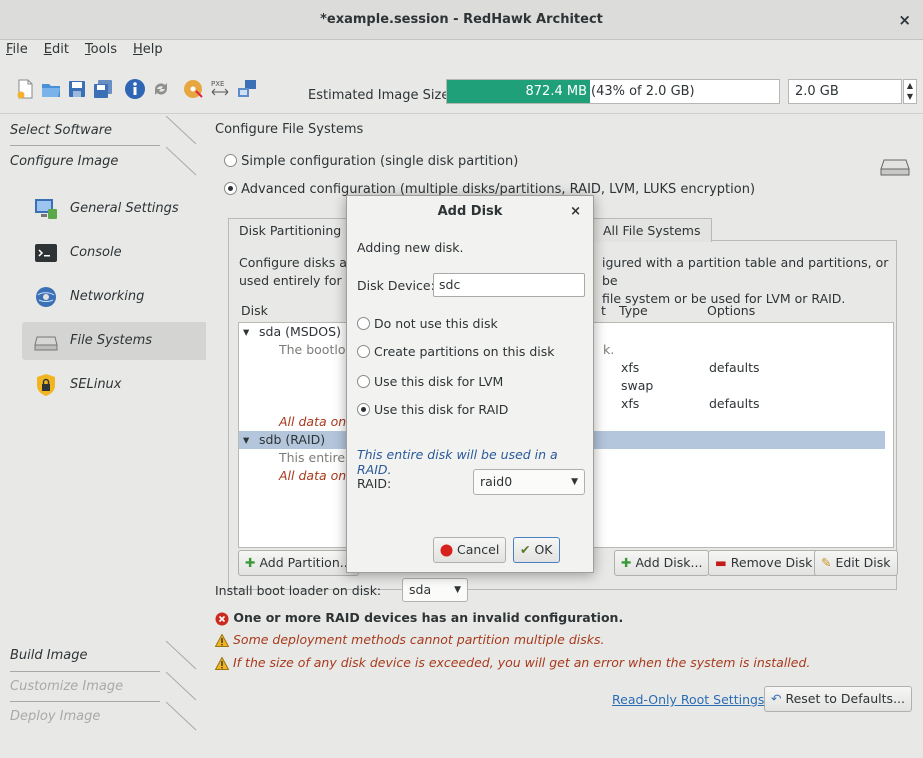  I want to click on option-create-partitions: Create partitions on this disk, so click(456, 351).